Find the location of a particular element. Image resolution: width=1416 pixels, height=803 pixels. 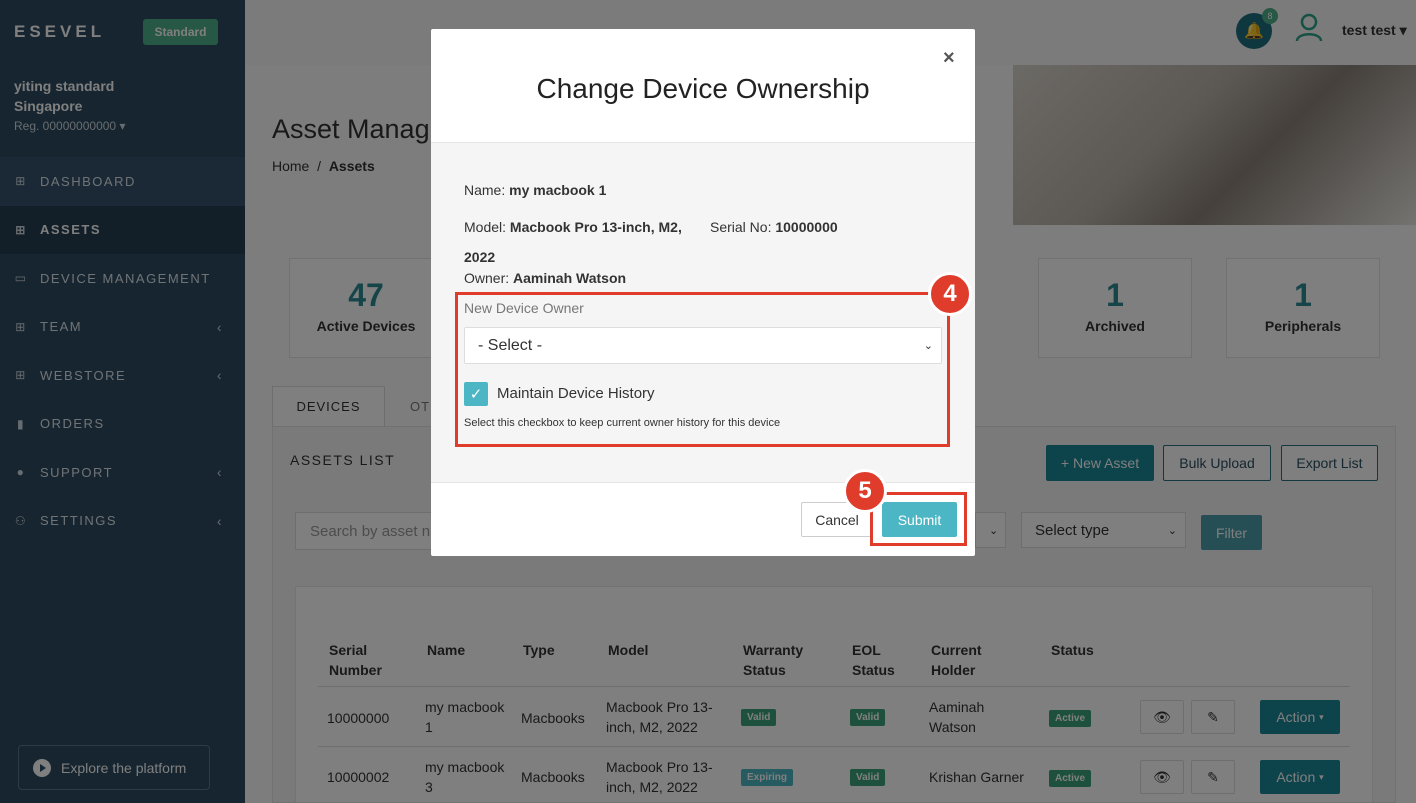

modal-header: Change Device Ownership × is located at coordinates (703, 86).